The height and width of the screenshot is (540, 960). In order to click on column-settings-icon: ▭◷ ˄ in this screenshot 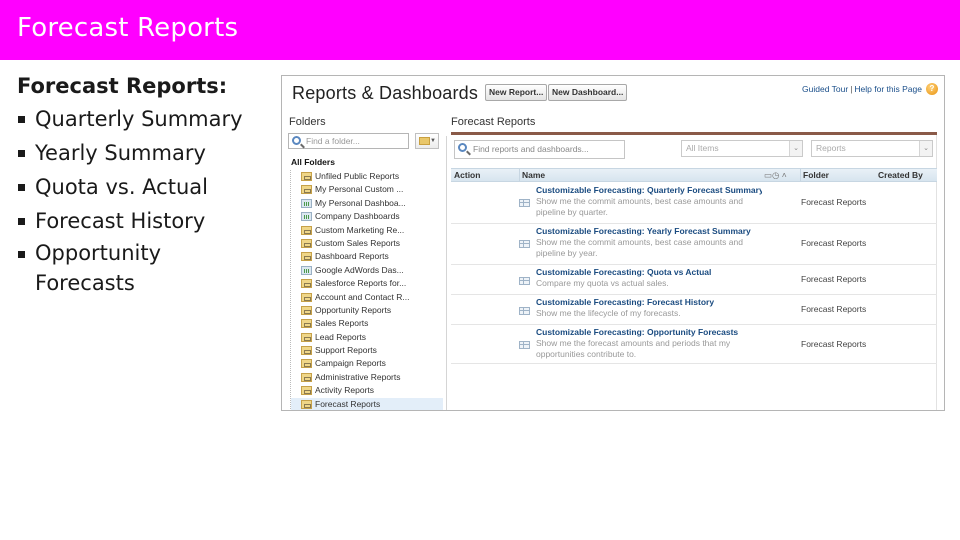, I will do `click(775, 175)`.